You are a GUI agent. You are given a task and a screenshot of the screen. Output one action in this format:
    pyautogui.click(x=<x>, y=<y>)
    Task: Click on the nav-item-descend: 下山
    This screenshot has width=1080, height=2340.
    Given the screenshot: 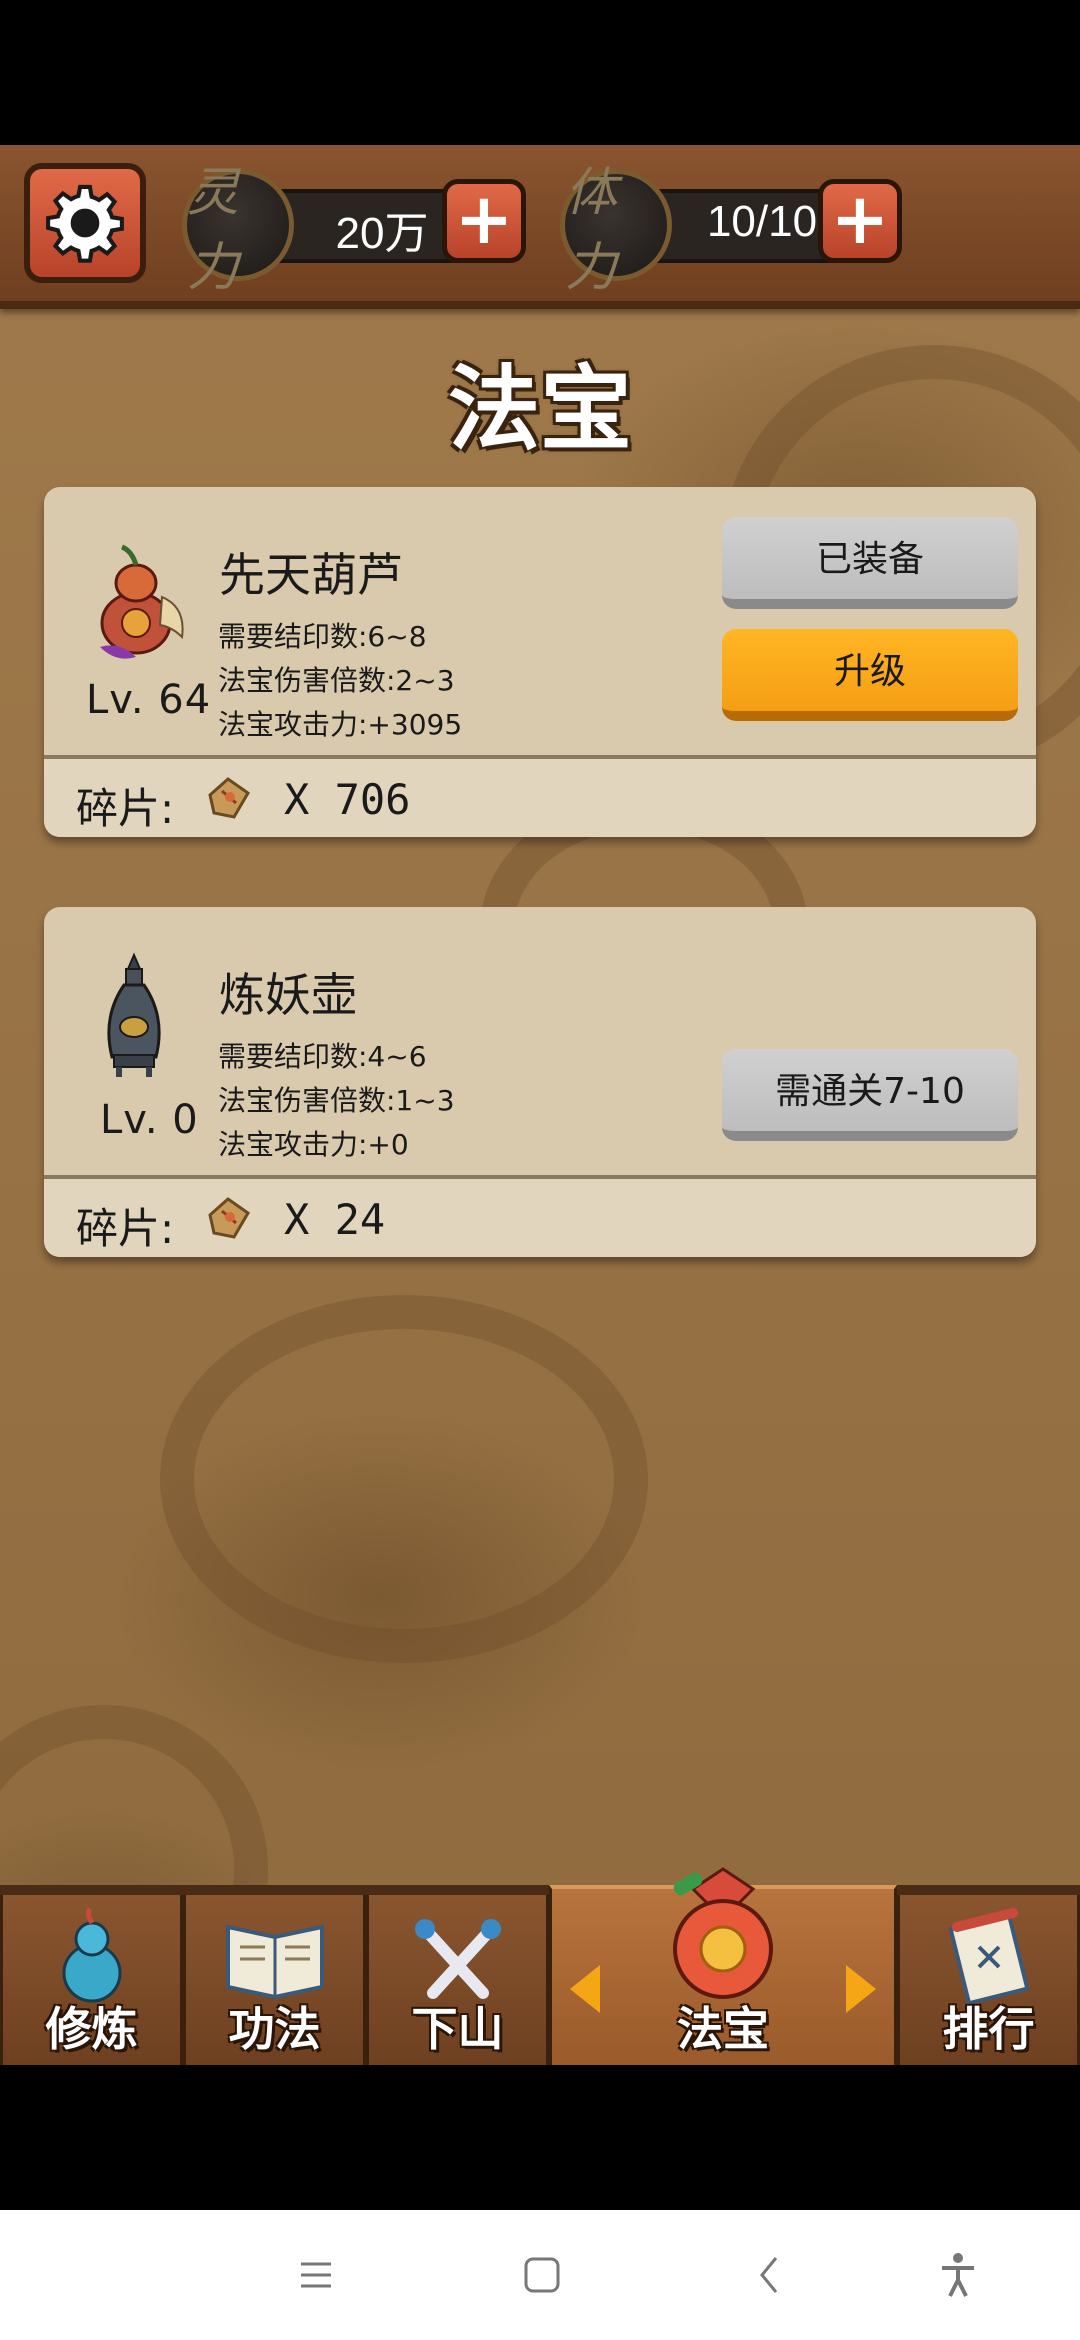 What is the action you would take?
    pyautogui.click(x=457, y=1980)
    